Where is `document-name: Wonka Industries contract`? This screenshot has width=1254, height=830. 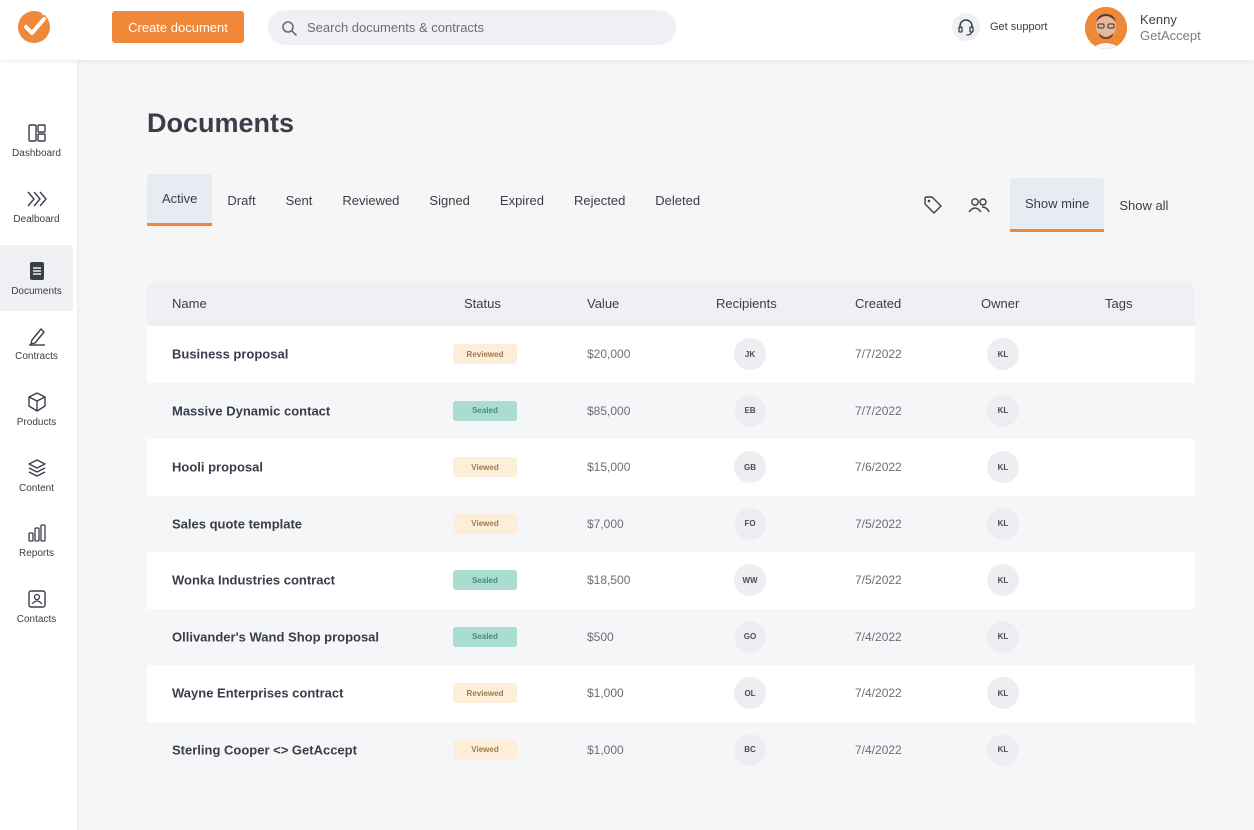
document-name: Wonka Industries contract is located at coordinates (253, 580).